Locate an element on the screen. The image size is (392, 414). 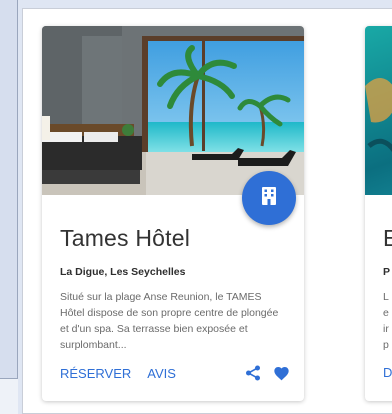
hotel-image-next is located at coordinates (378, 110).